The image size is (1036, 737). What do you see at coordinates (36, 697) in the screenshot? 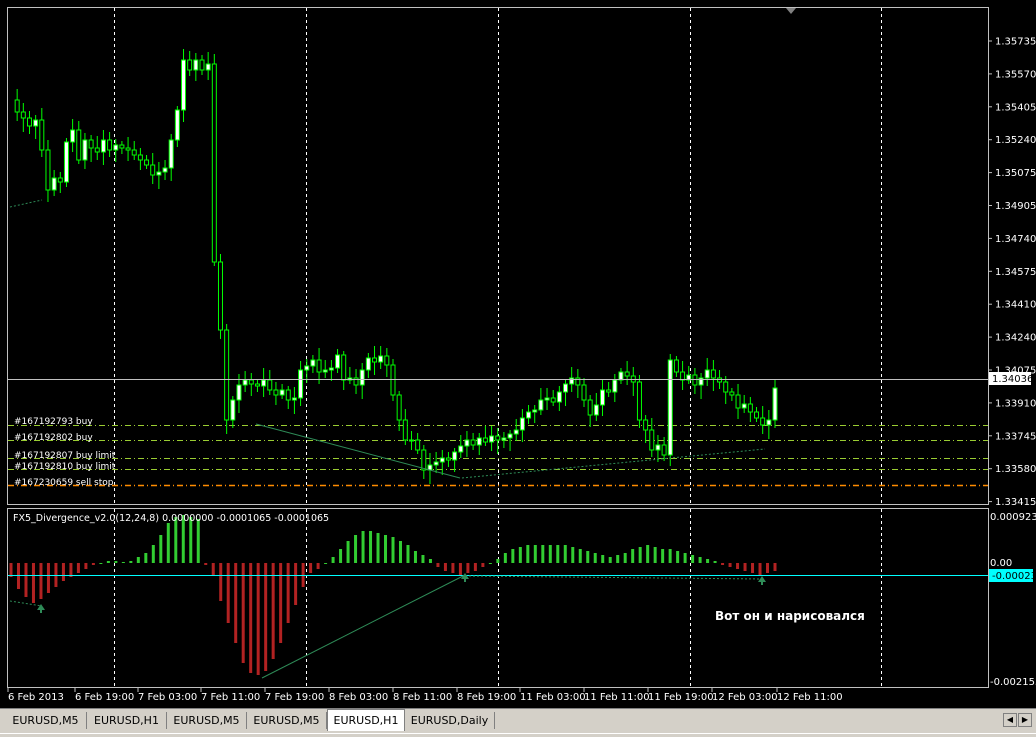
I see `time-tick-label: 6 Feb 2013` at bounding box center [36, 697].